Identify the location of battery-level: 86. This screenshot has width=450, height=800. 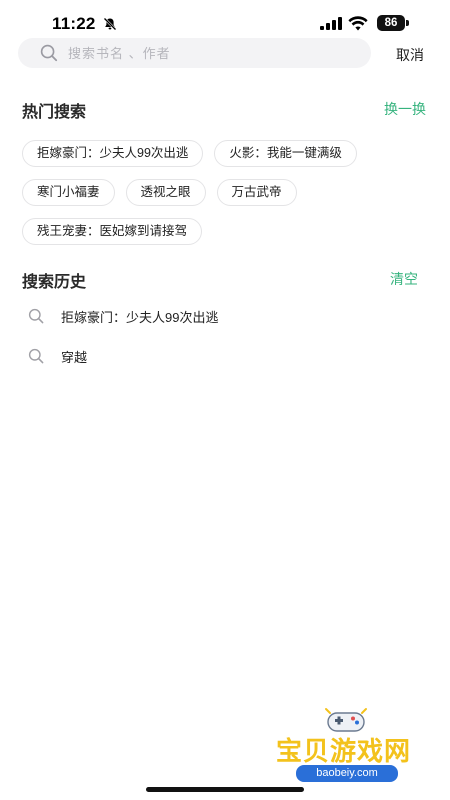
(391, 23).